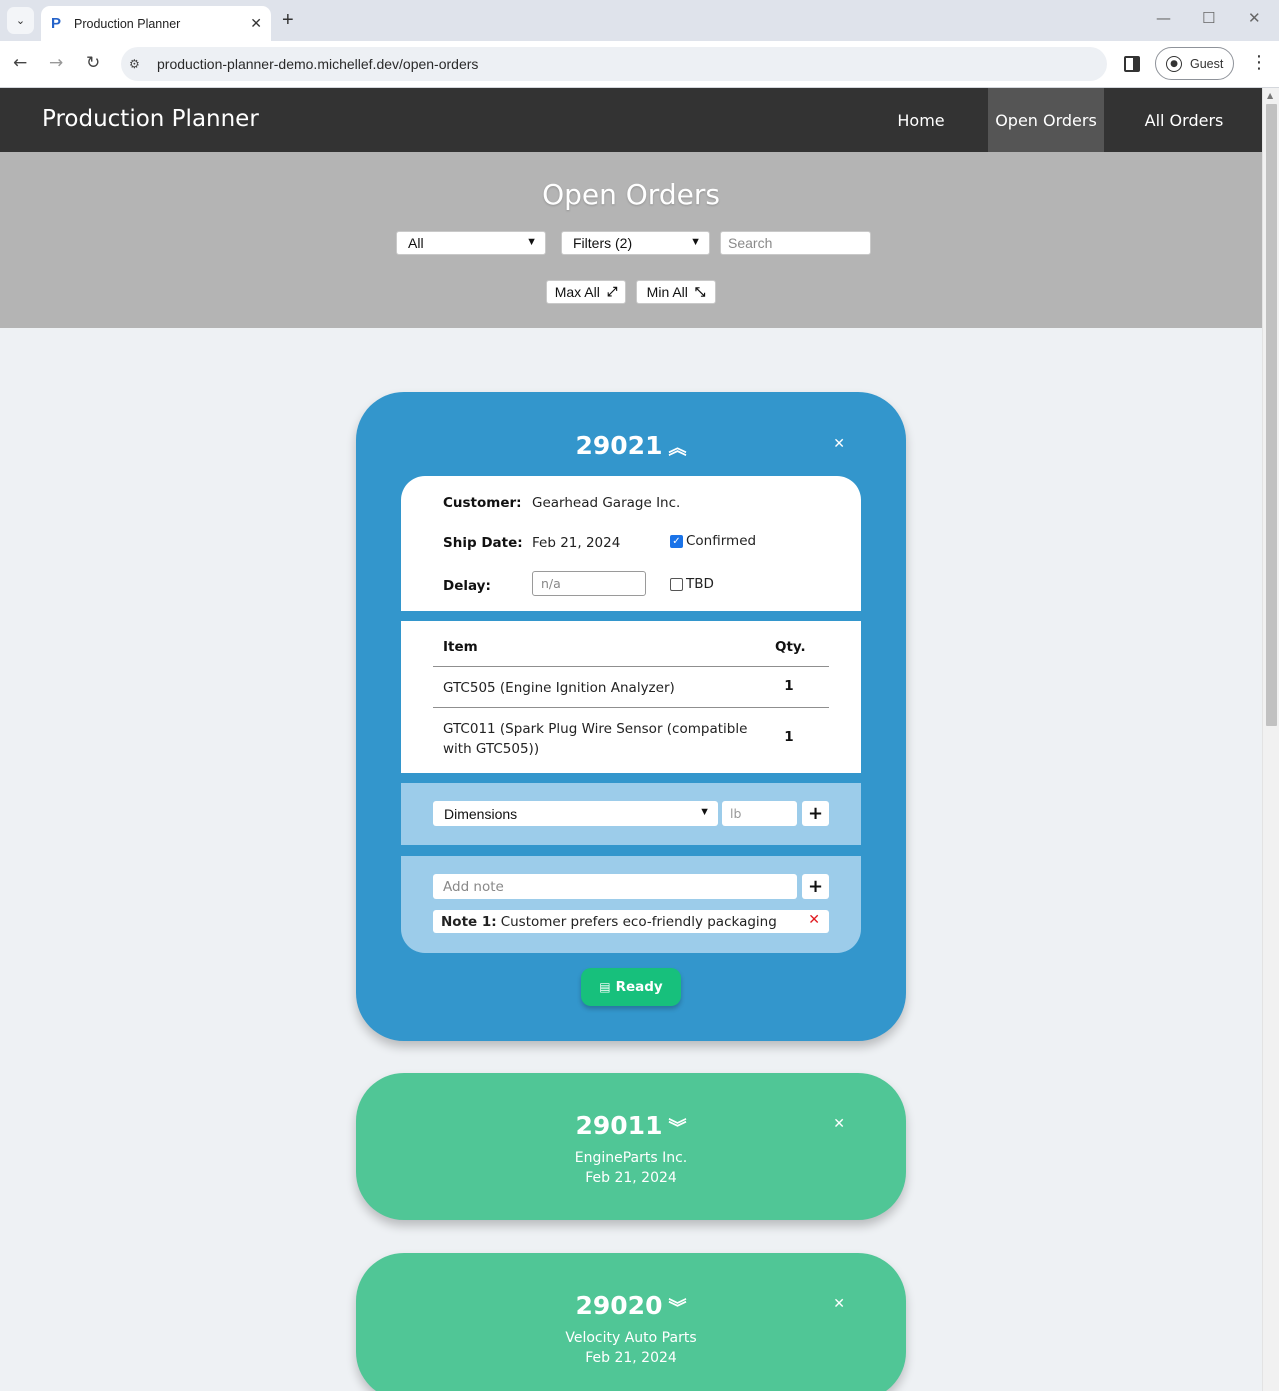 The height and width of the screenshot is (1391, 1279). I want to click on ship-date-label: Ship Date:, so click(483, 543).